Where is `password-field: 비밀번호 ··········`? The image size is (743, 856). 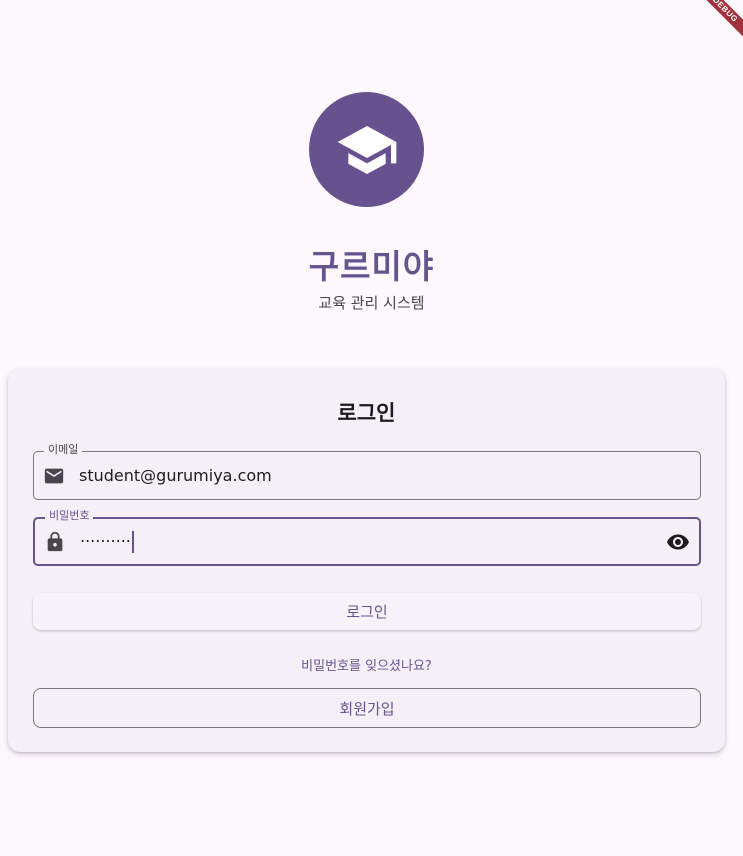
password-field: 비밀번호 ·········· is located at coordinates (367, 537).